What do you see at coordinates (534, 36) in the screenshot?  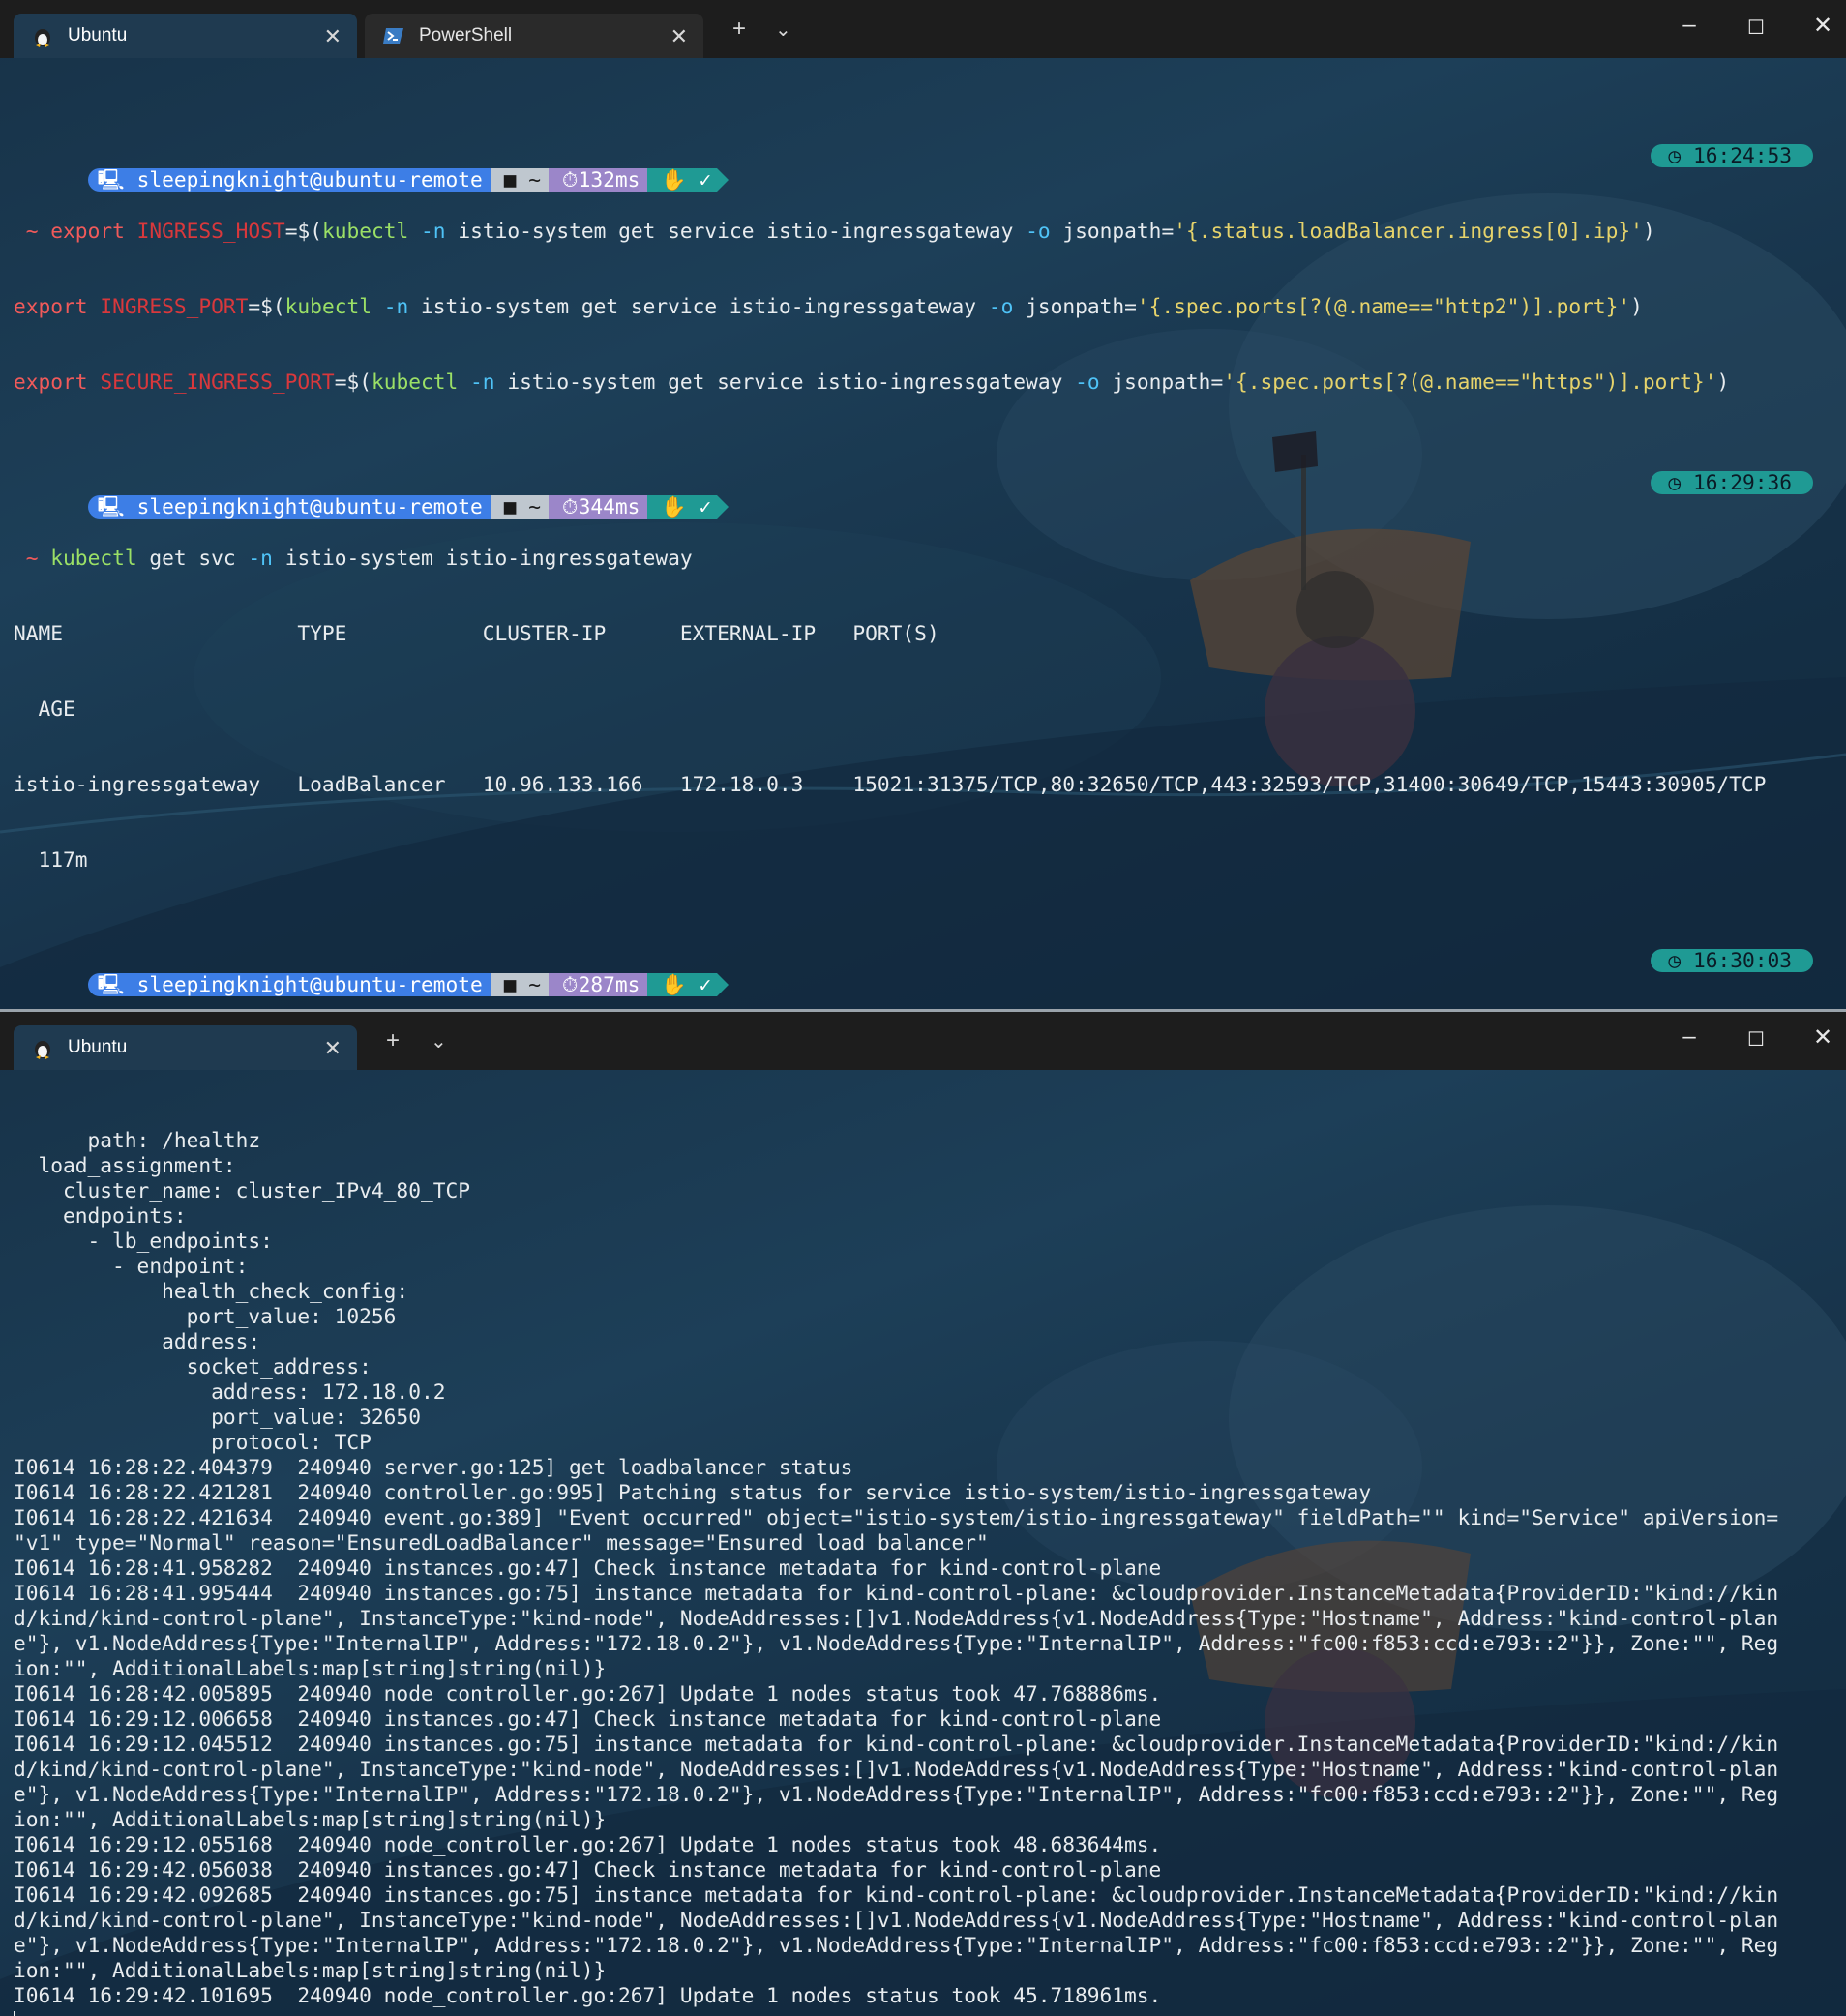 I see `tab-powershell: PowerShell ✕` at bounding box center [534, 36].